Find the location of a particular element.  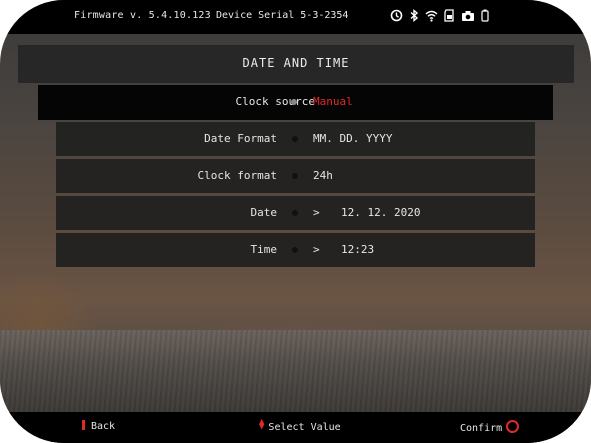

setting-row-clock-source: Clock source Manual is located at coordinates (295, 102).